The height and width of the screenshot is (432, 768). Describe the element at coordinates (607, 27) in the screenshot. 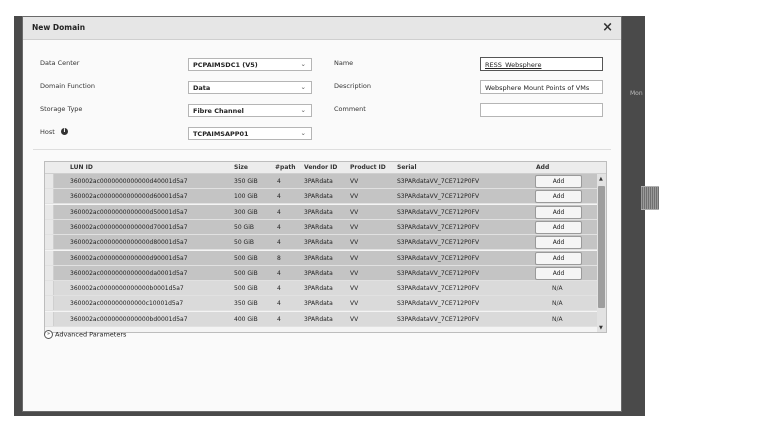

I see `close-icon: ×` at that location.